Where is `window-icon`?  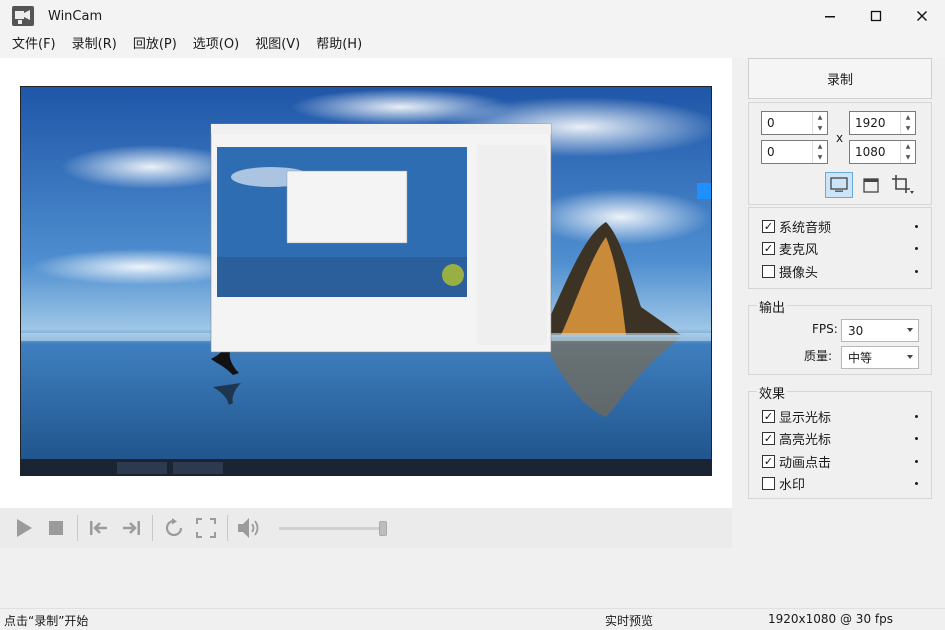
window-icon is located at coordinates (871, 185).